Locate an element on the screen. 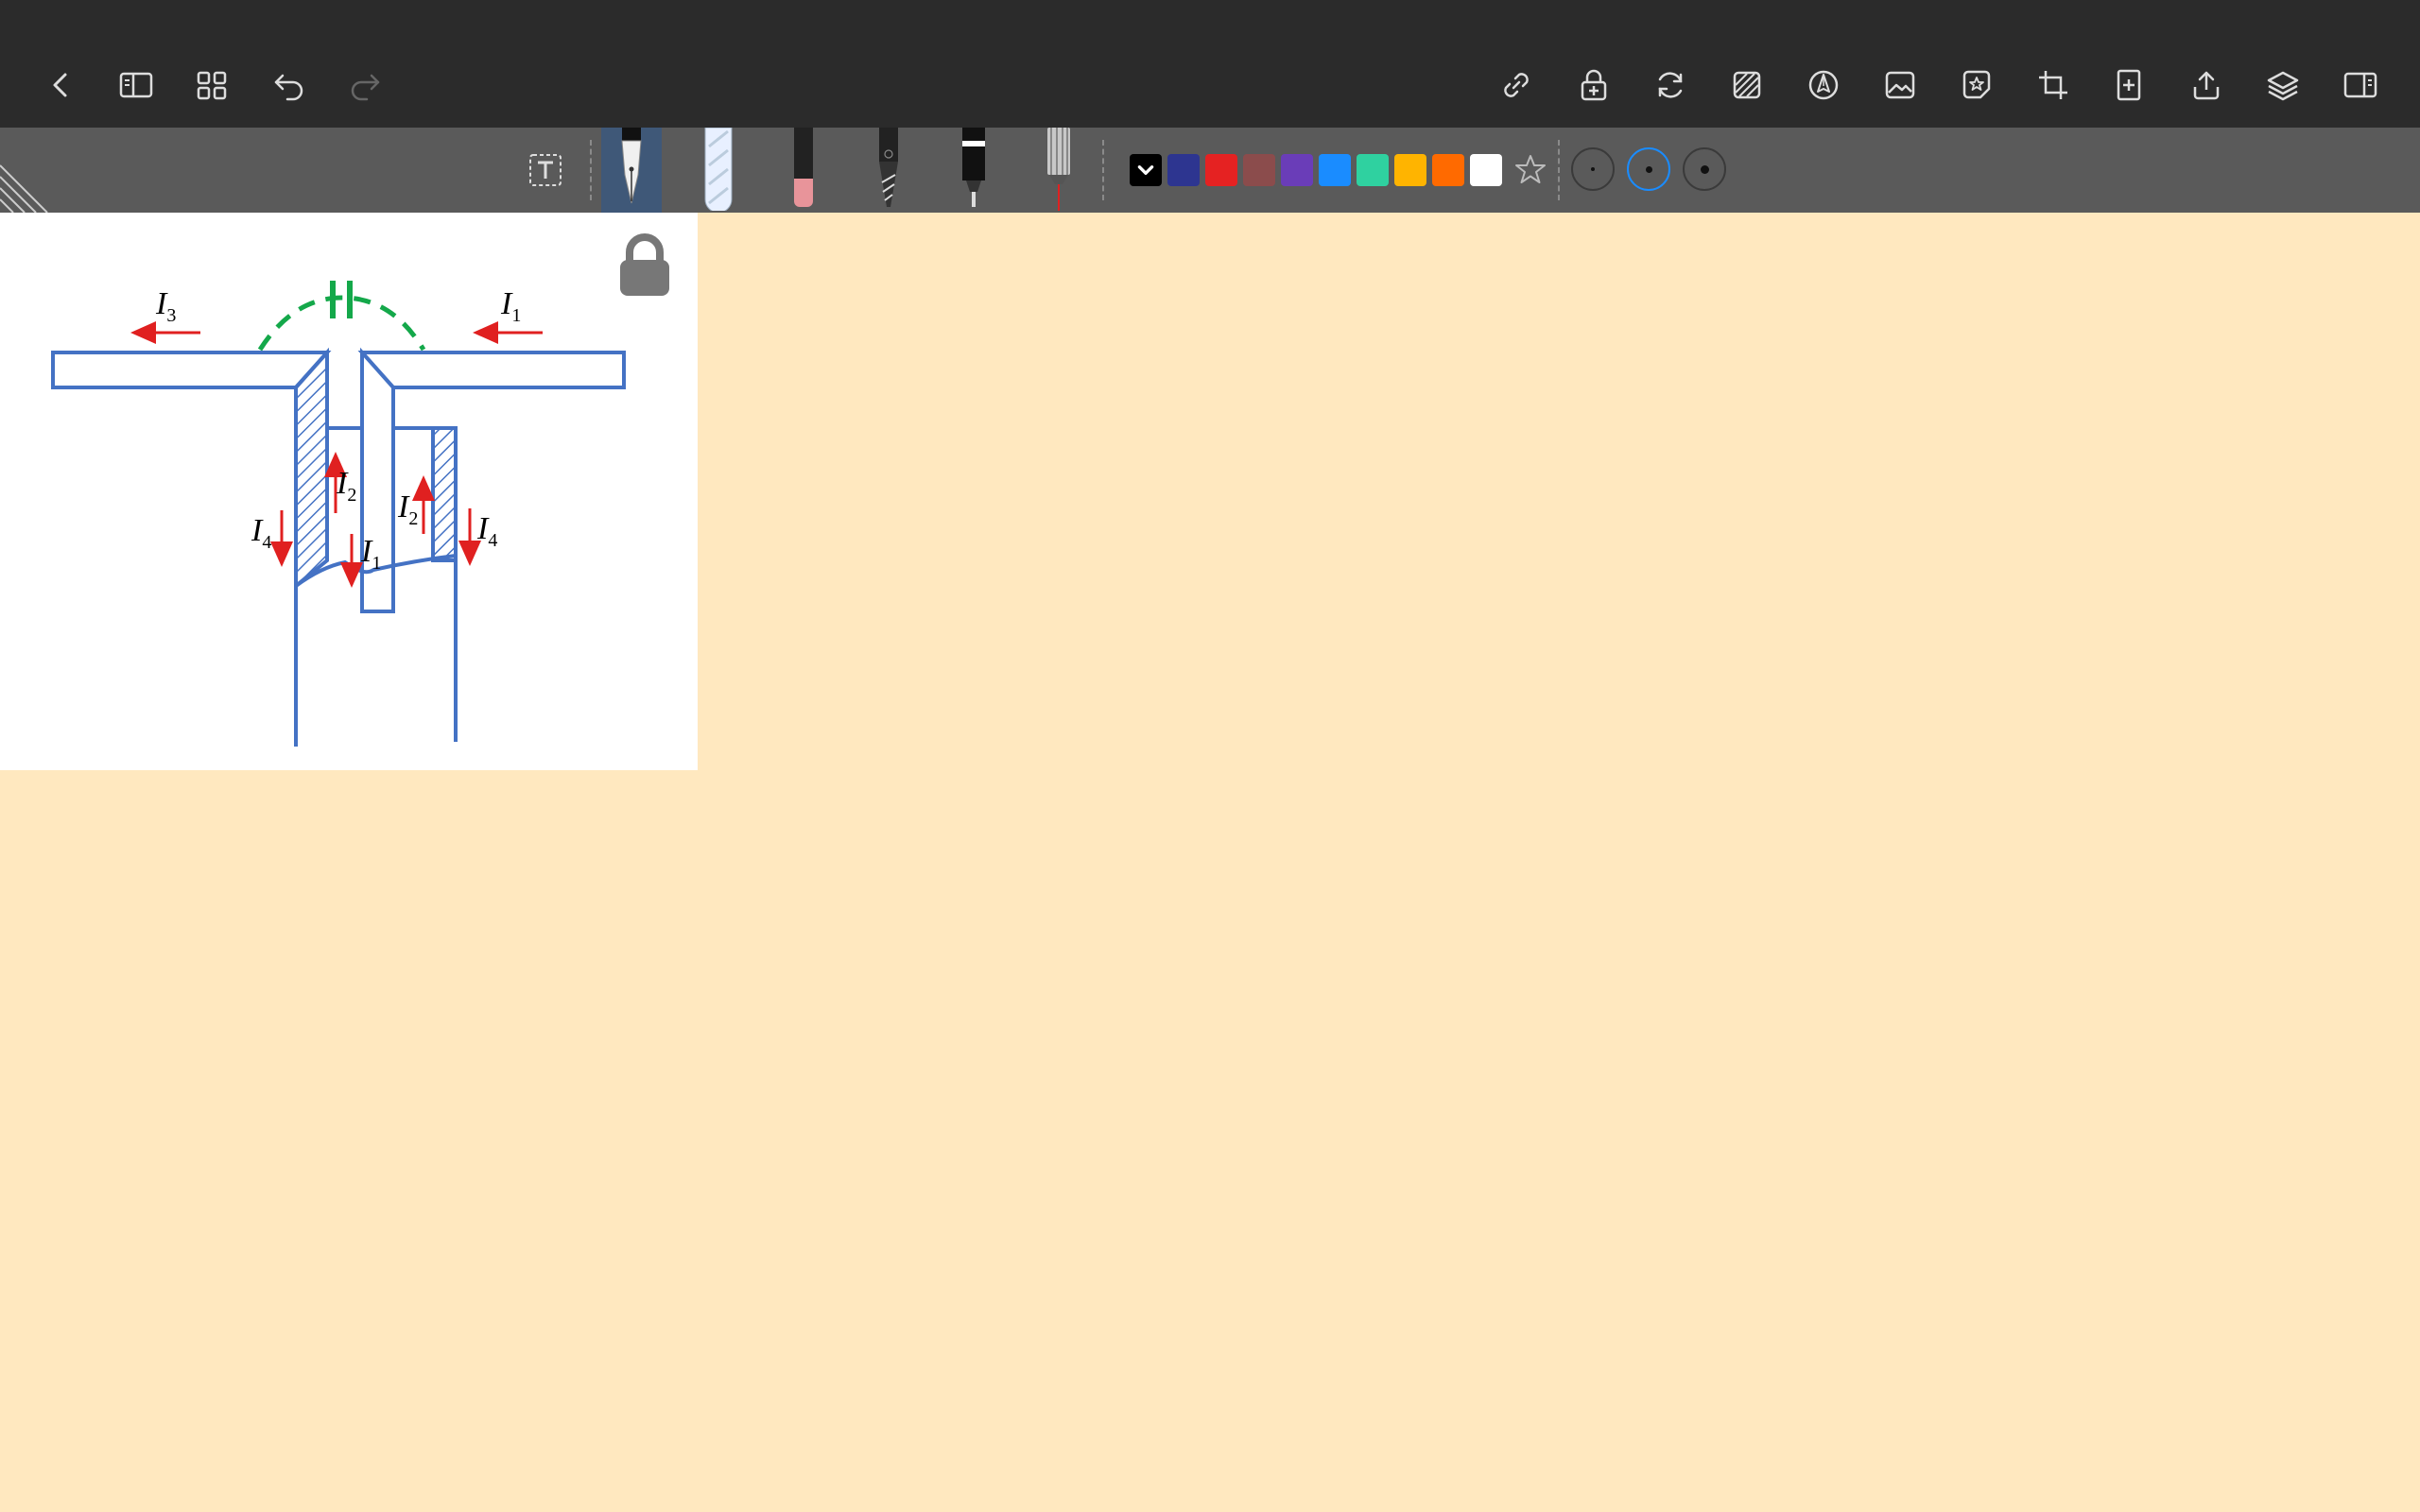  sidebar-right-icon is located at coordinates (2360, 85).